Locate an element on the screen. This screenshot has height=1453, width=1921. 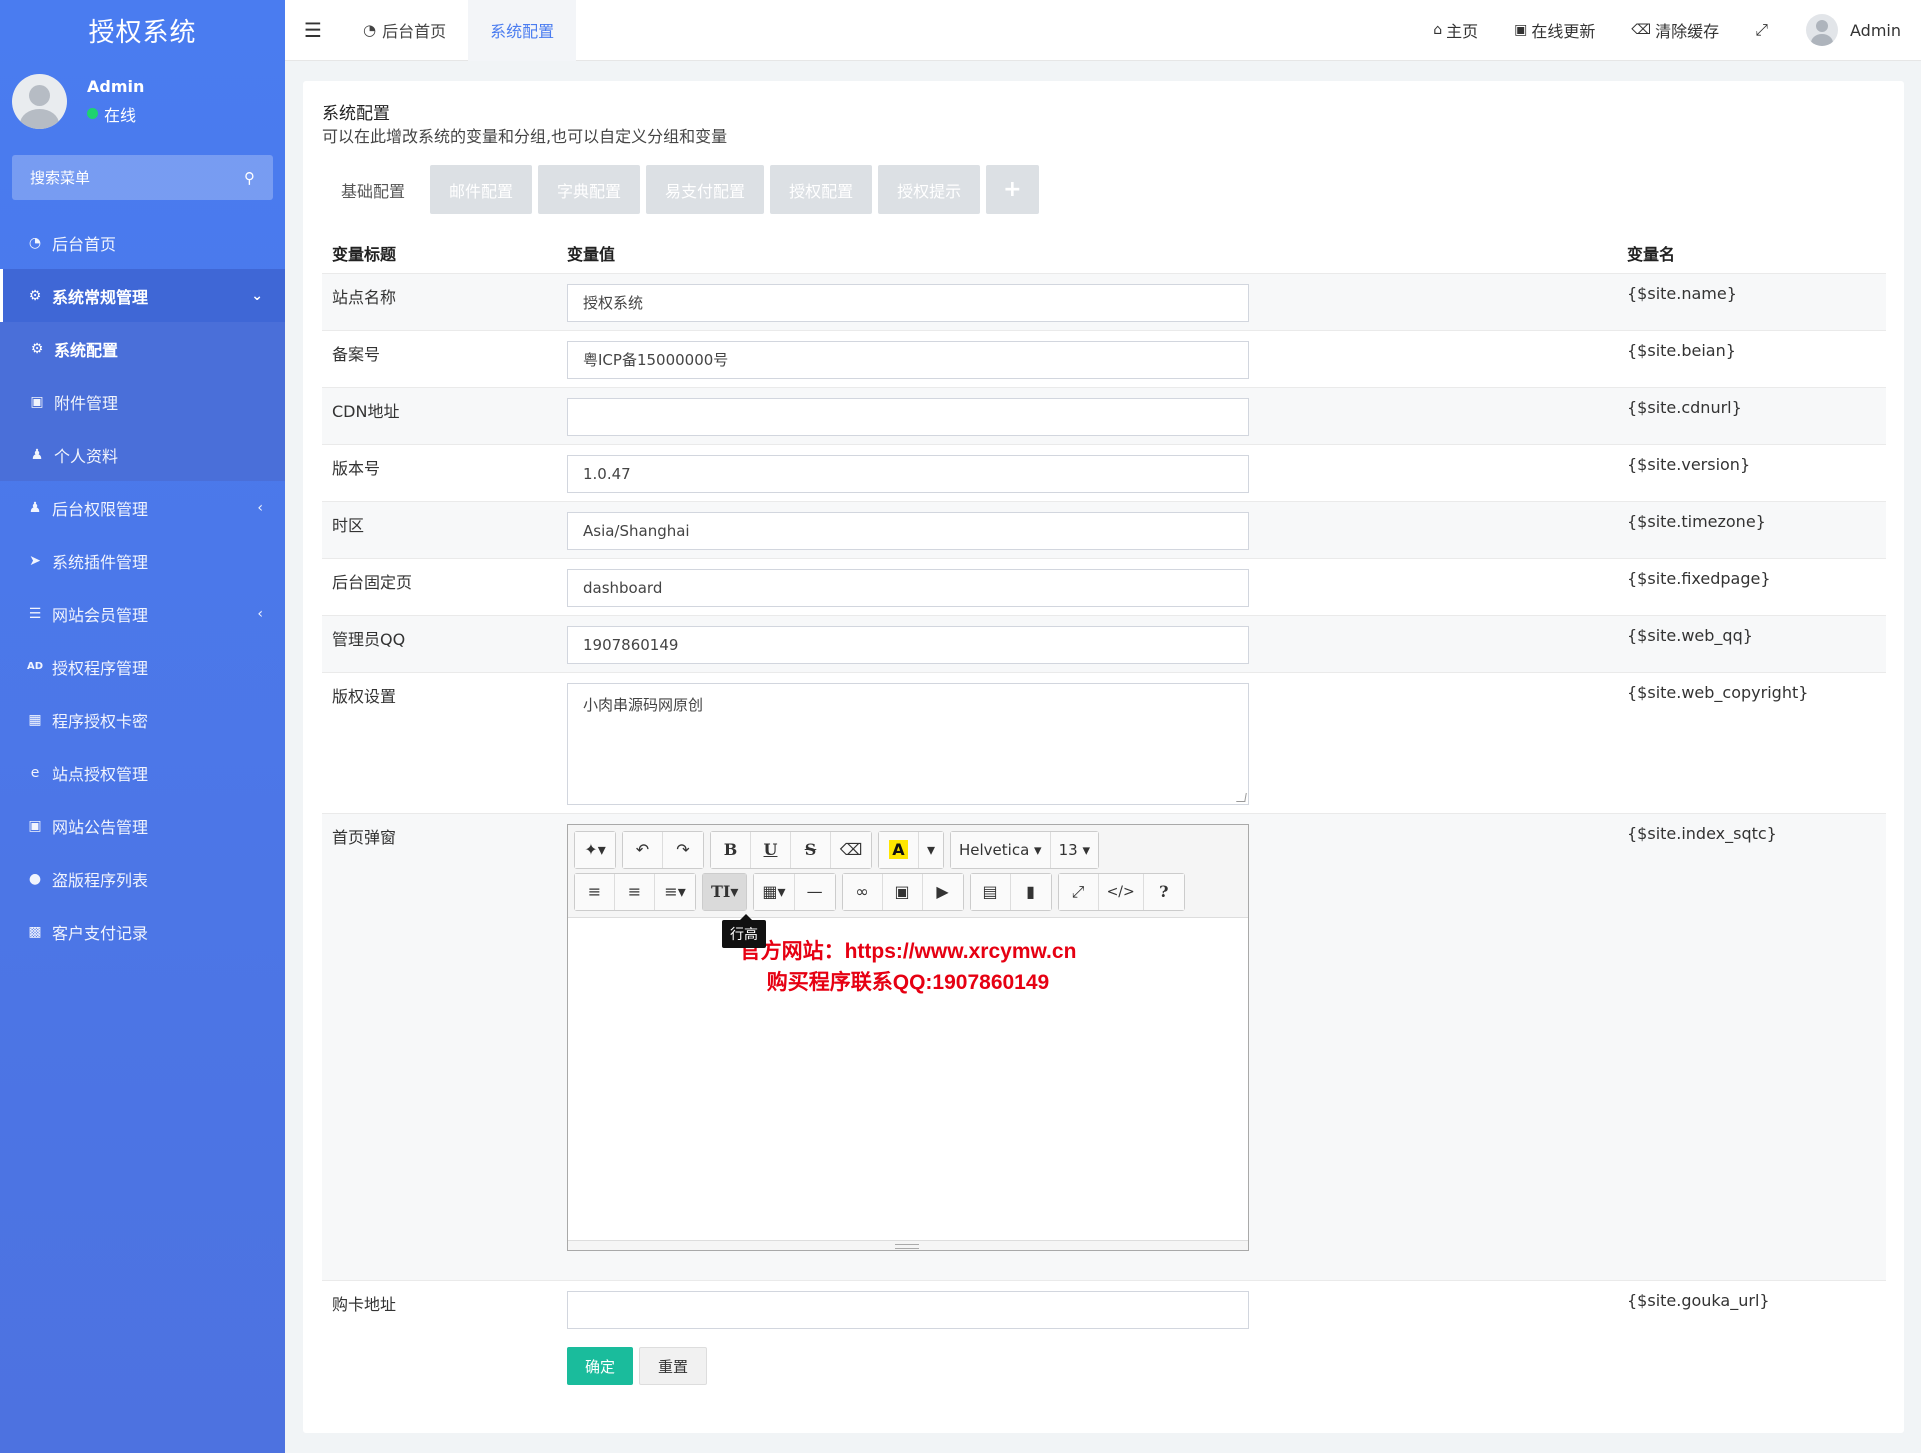
sidebar-item-site-license: e 站点授权管理 is located at coordinates (142, 772).